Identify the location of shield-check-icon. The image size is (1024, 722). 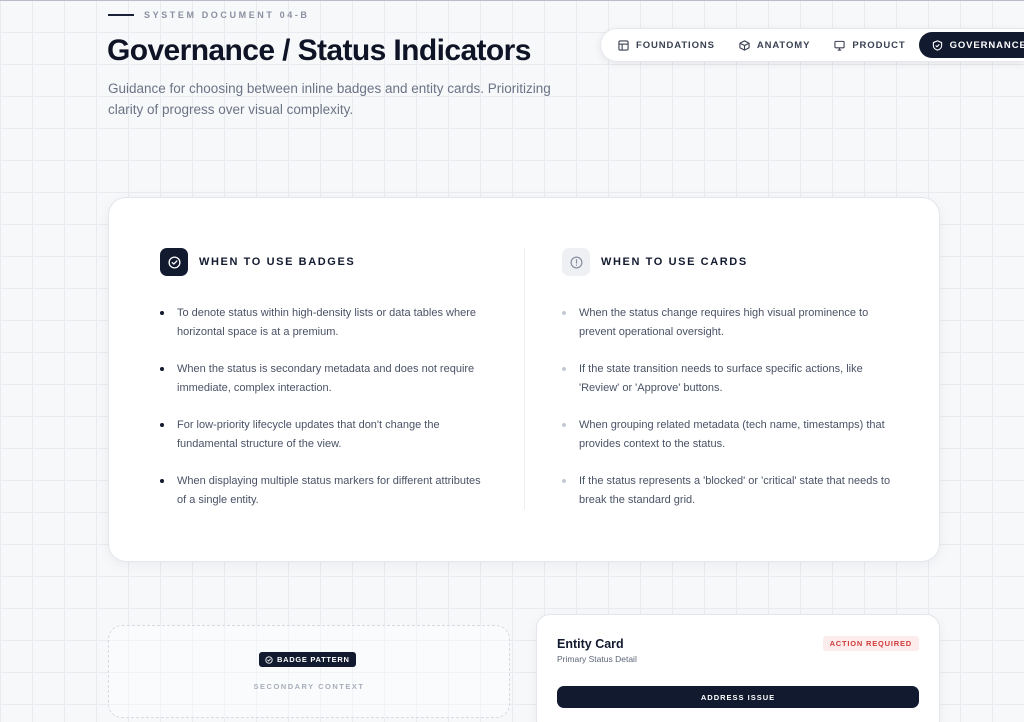
(937, 45).